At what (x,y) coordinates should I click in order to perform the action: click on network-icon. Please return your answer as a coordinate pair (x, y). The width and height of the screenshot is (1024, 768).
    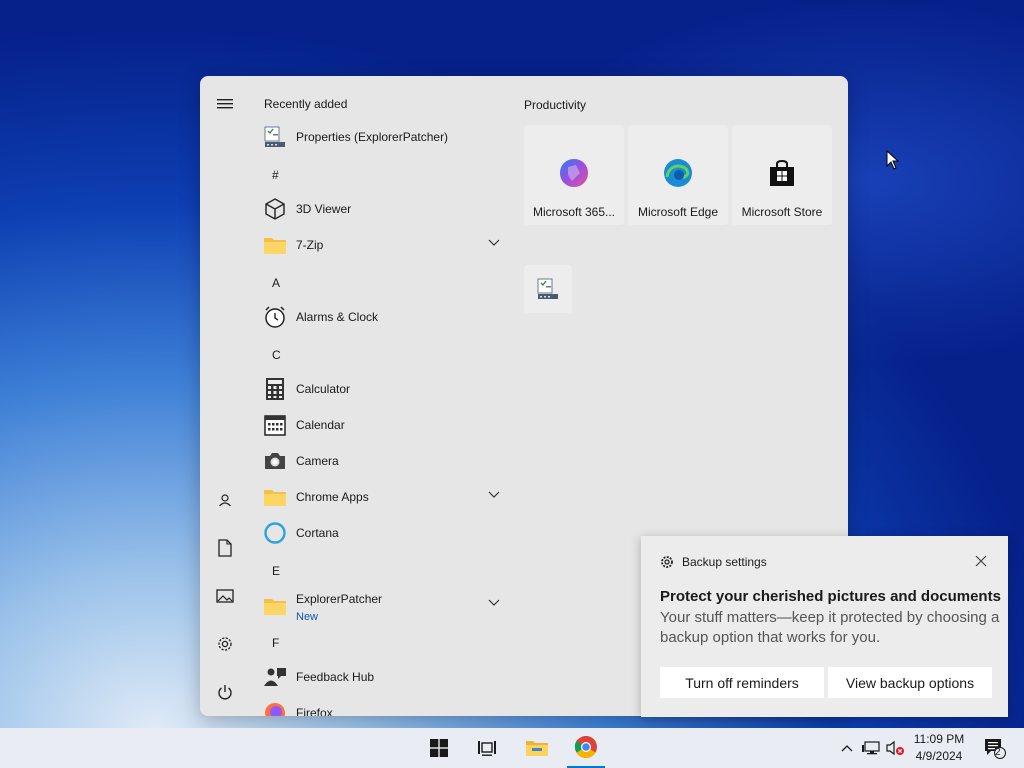
    Looking at the image, I should click on (871, 748).